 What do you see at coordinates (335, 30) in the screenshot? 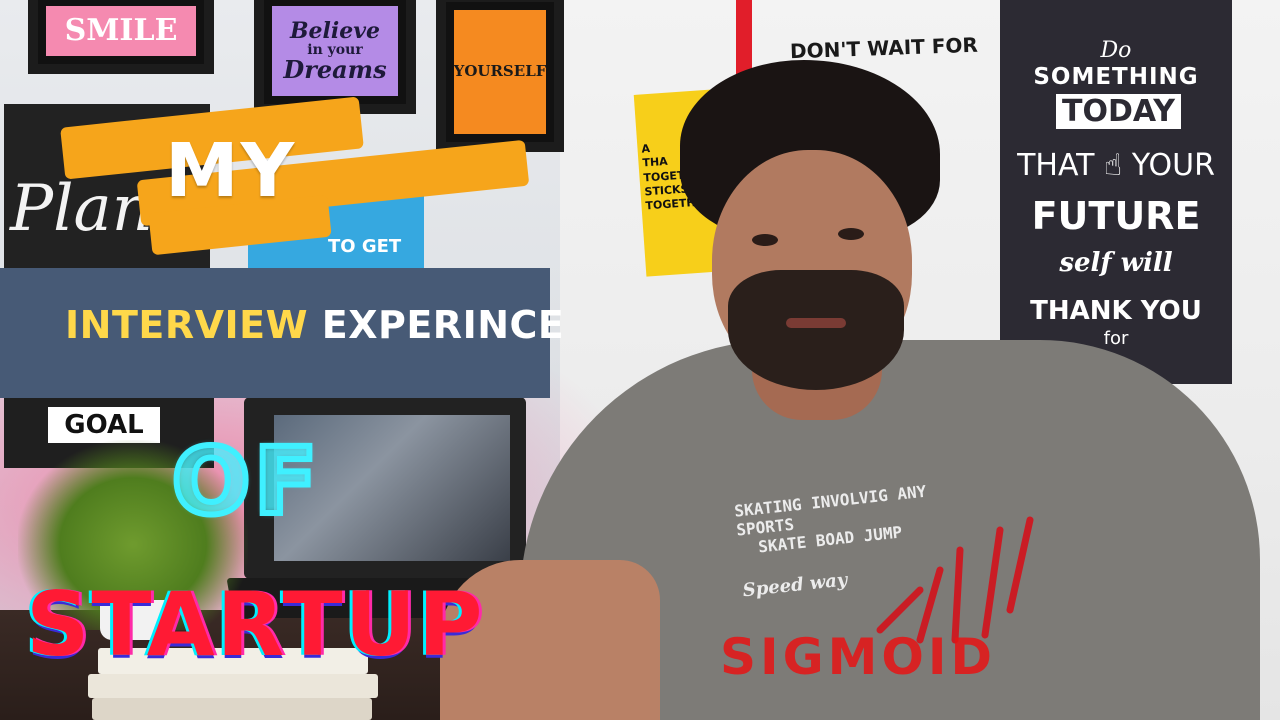
I see `frame-believe-line1: Believe` at bounding box center [335, 30].